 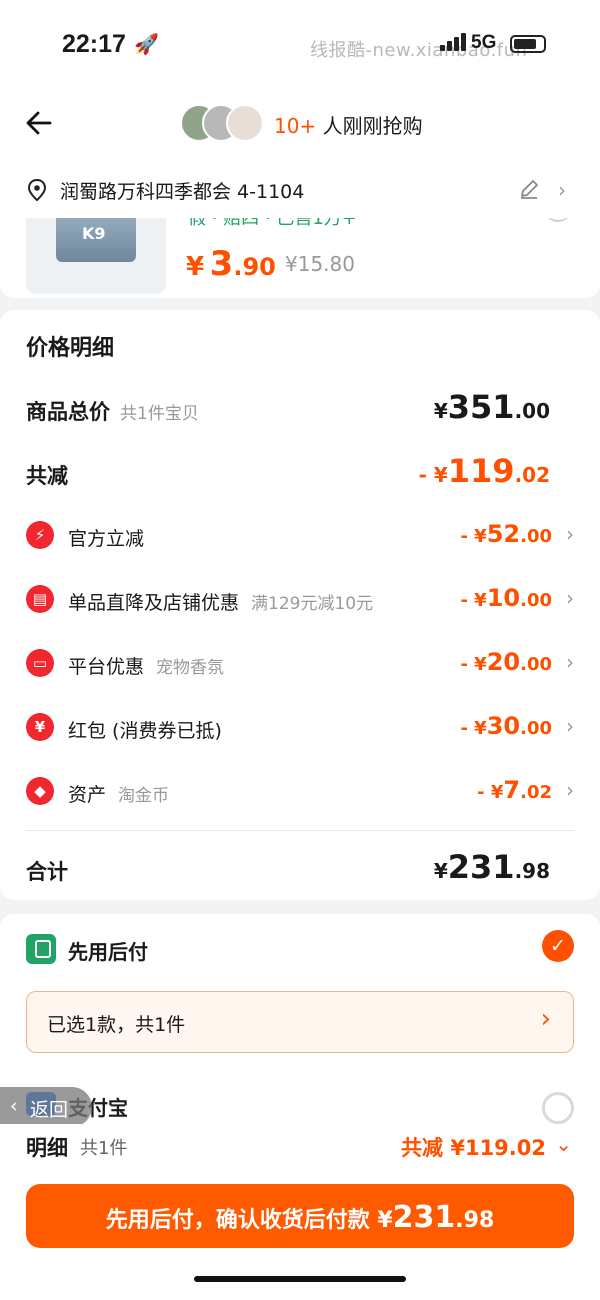 I want to click on rocket-icon: 🚀, so click(x=146, y=44).